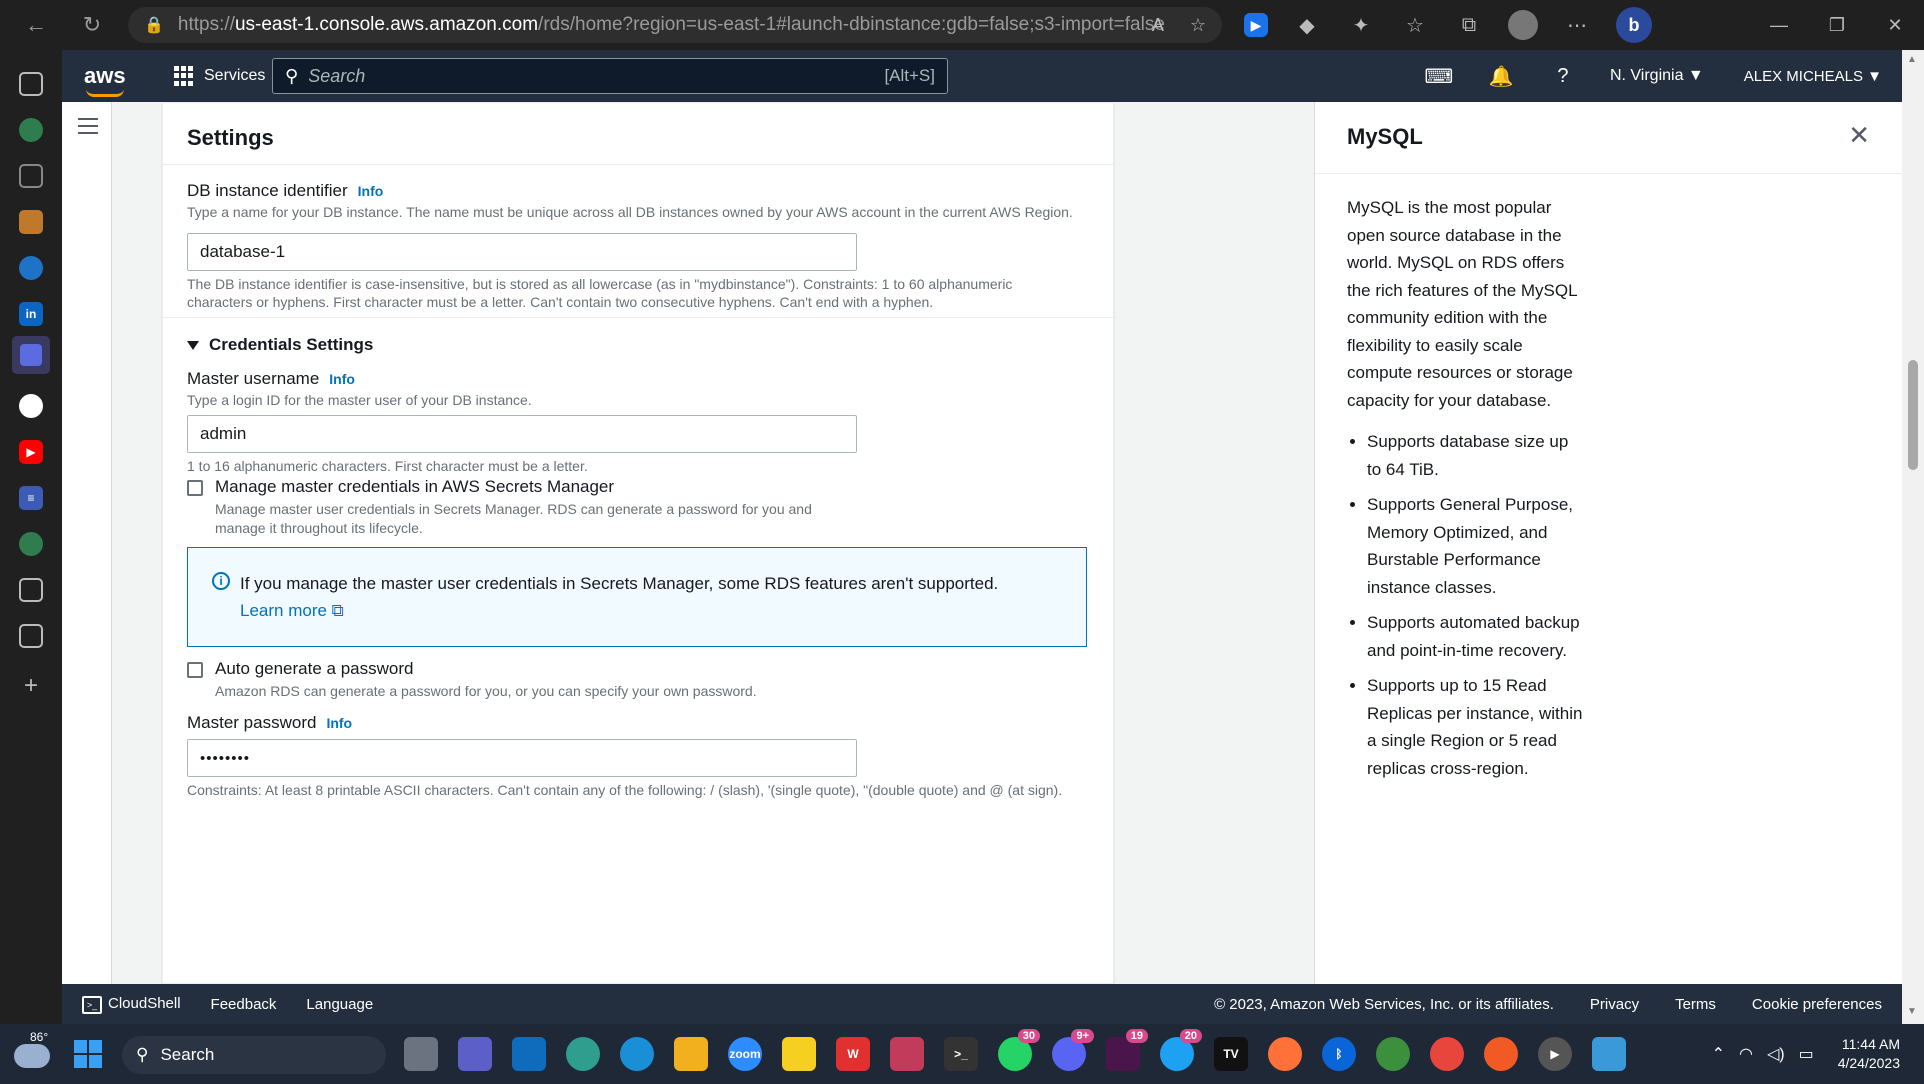 The width and height of the screenshot is (1924, 1084). Describe the element at coordinates (522, 434) in the screenshot. I see `master-username-input: admin` at that location.